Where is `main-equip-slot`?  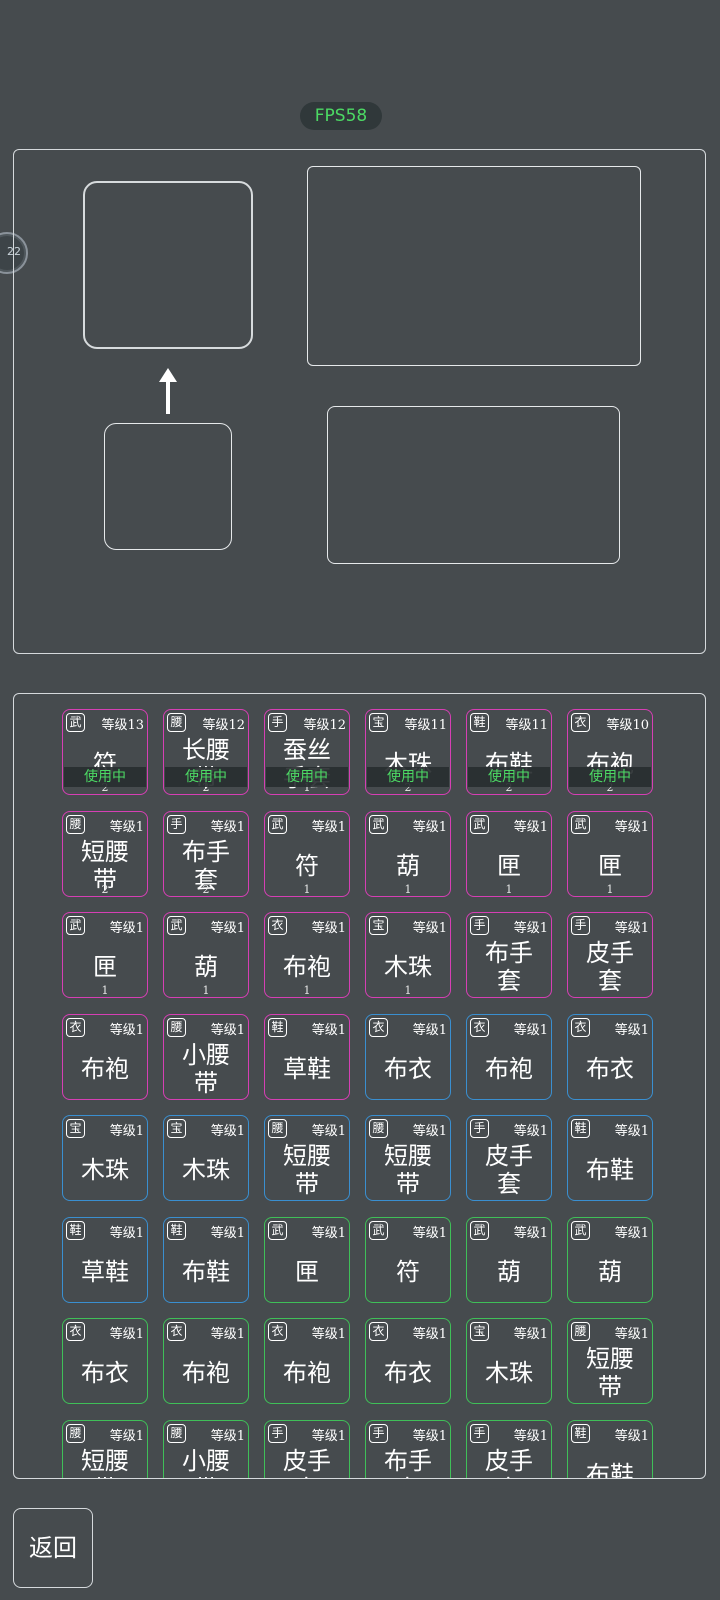 main-equip-slot is located at coordinates (168, 265).